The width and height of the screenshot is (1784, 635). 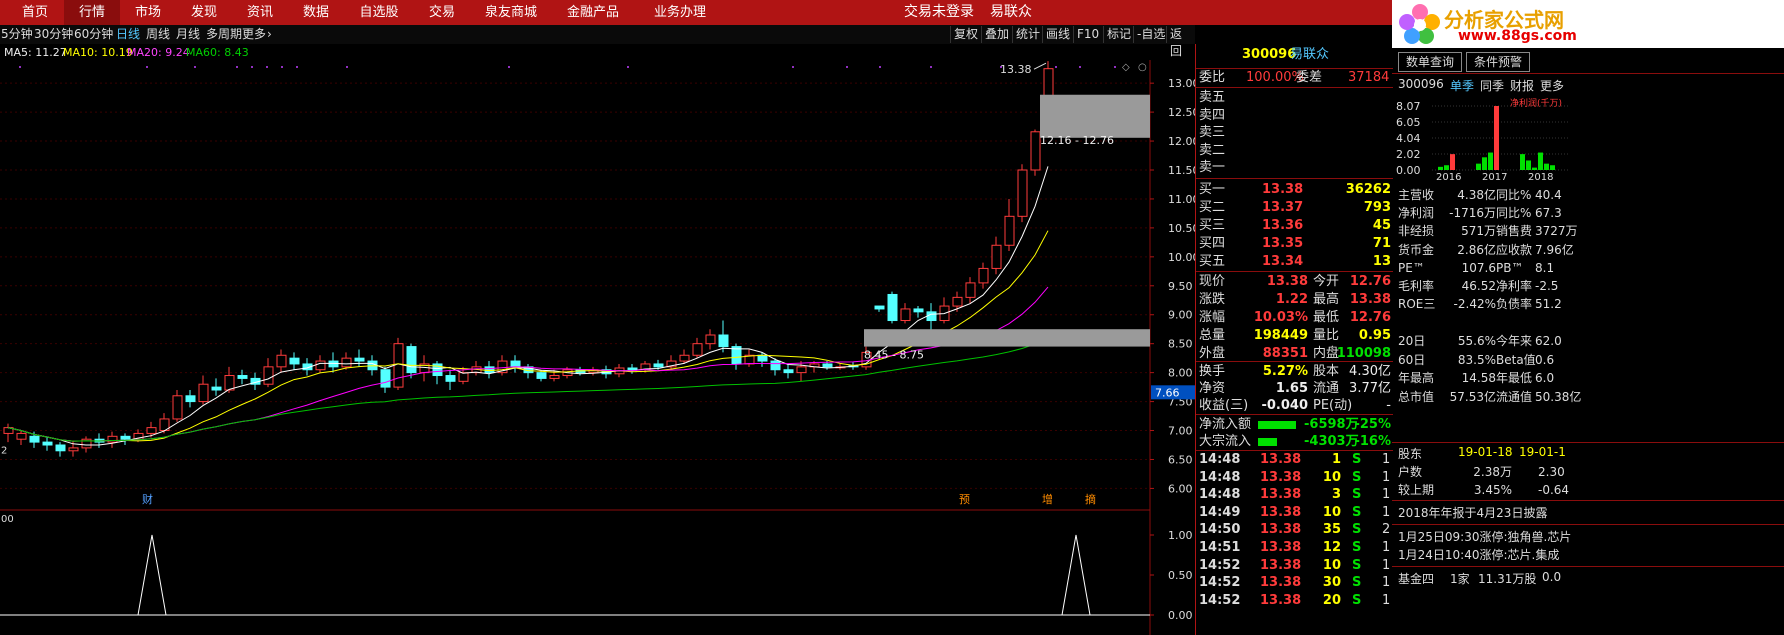 I want to click on watchlist-button: -自选, so click(x=1150, y=34).